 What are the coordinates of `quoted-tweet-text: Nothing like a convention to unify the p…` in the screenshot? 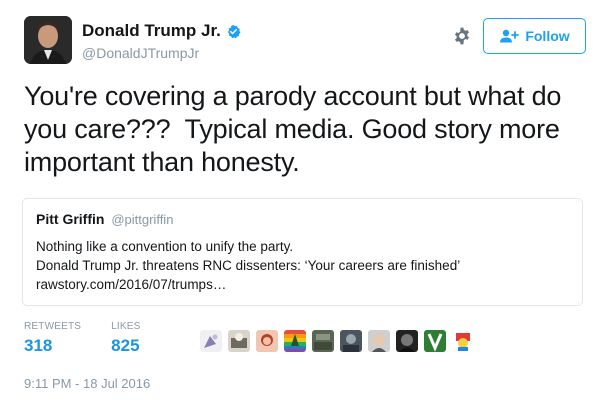 It's located at (301, 265).